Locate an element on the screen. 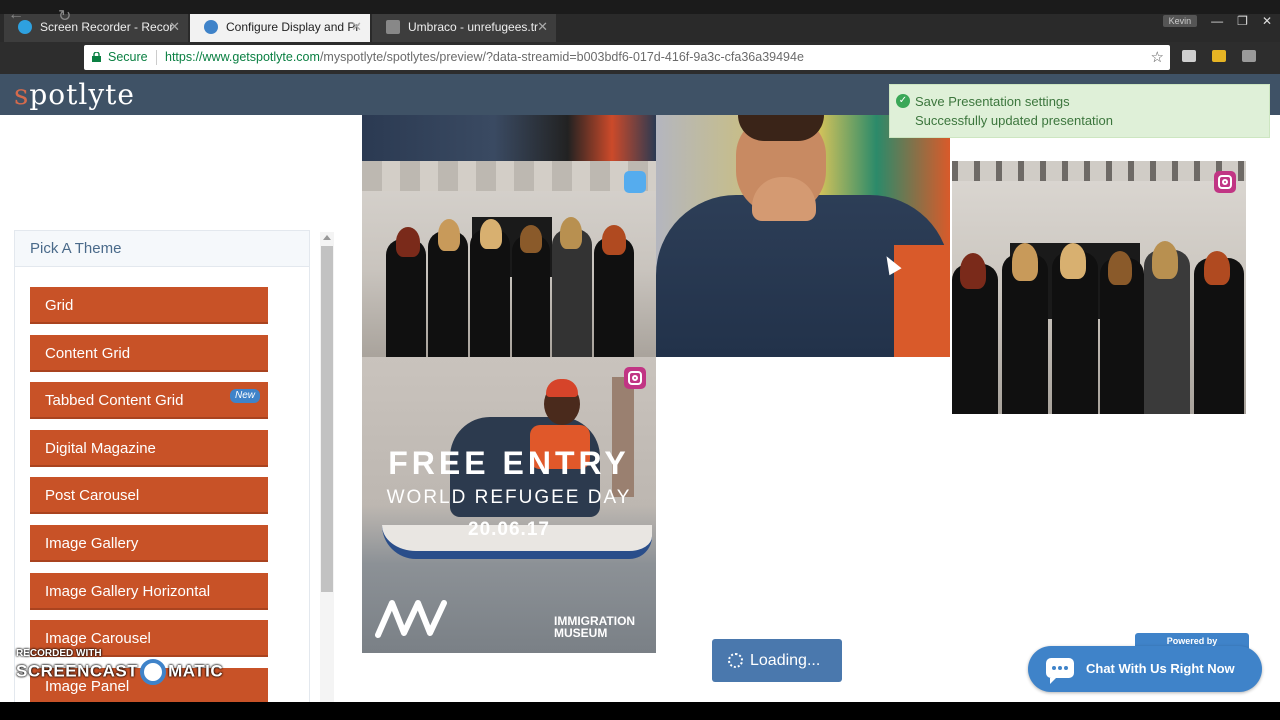 The image size is (1280, 720). spotlyte-logo: spotlyte is located at coordinates (74, 94).